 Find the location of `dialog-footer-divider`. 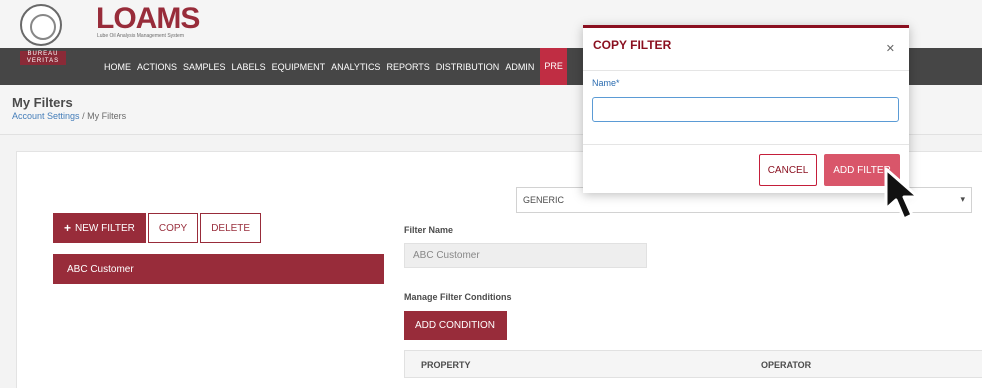

dialog-footer-divider is located at coordinates (746, 144).